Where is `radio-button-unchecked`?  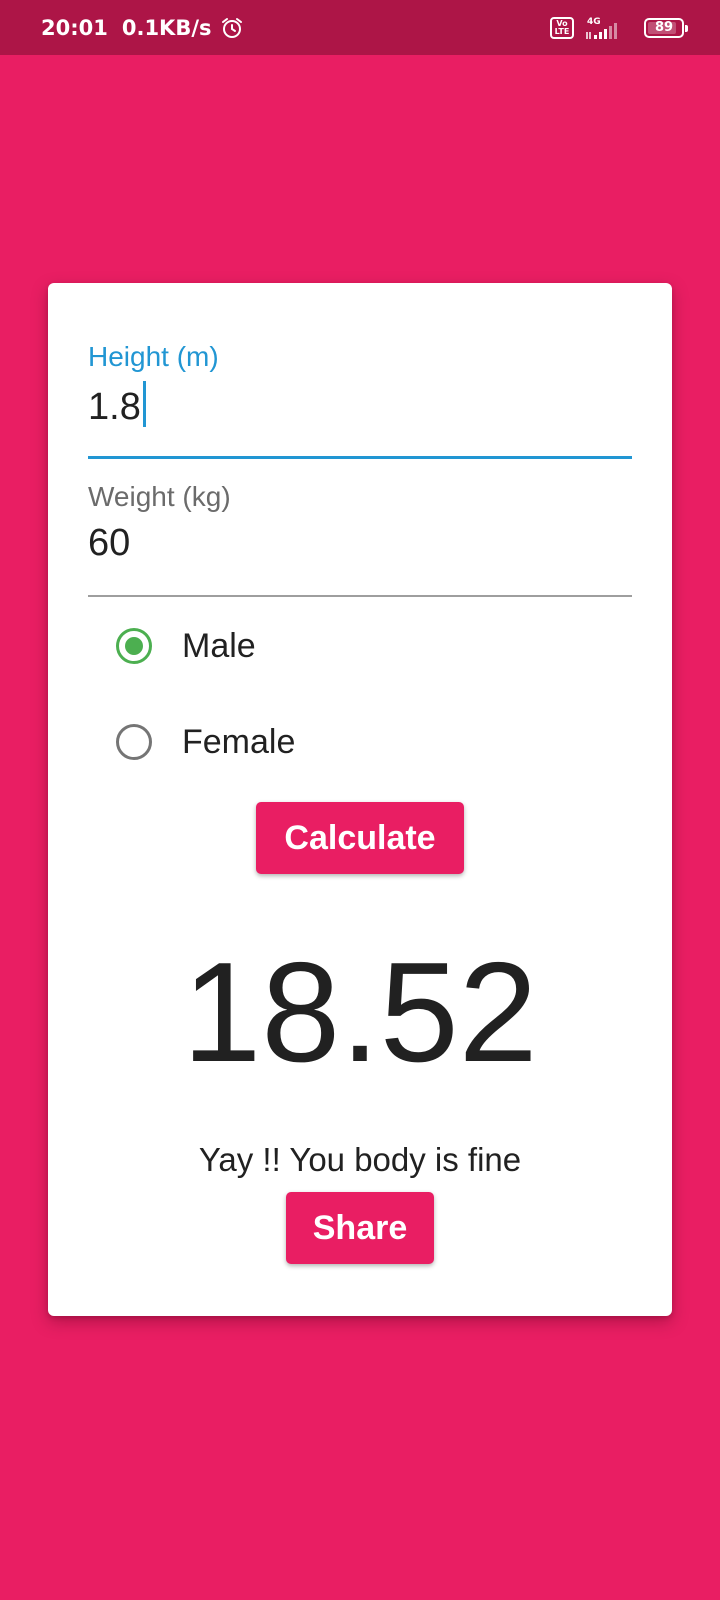 radio-button-unchecked is located at coordinates (134, 742).